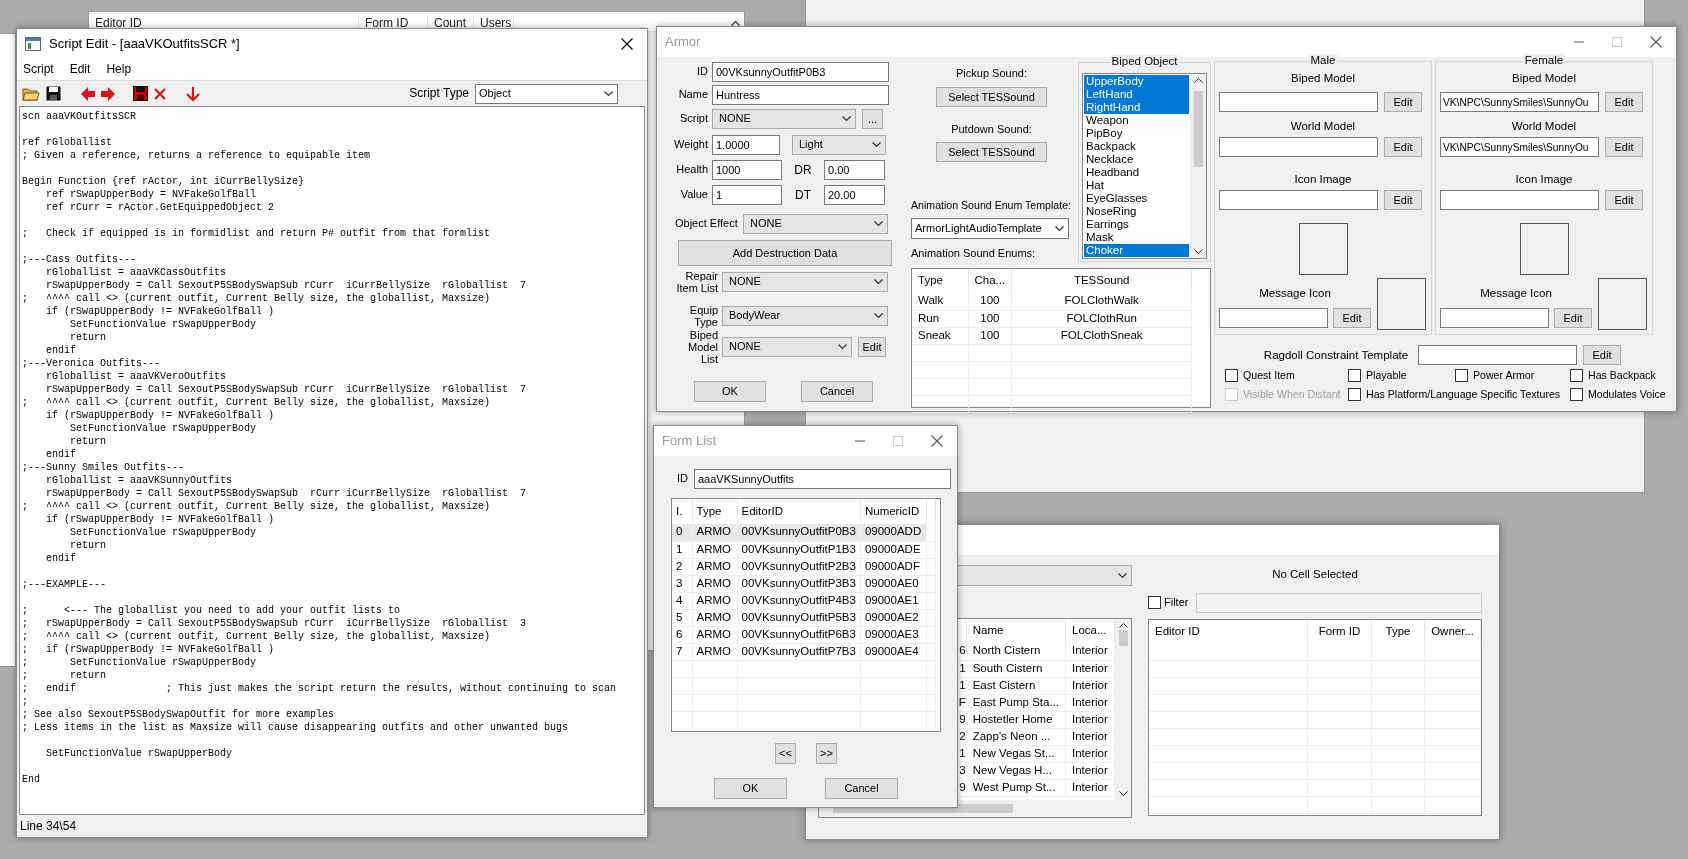 The width and height of the screenshot is (1688, 859). Describe the element at coordinates (799, 532) in the screenshot. I see `table-cell: 00VKsunnyOutfitP0B3` at that location.